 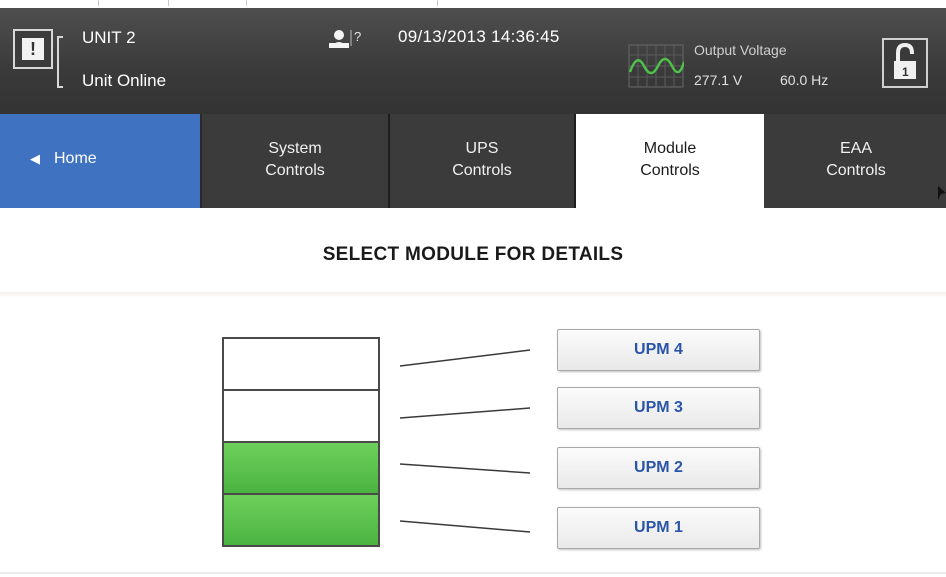 What do you see at coordinates (301, 416) in the screenshot?
I see `module-slot-upm3` at bounding box center [301, 416].